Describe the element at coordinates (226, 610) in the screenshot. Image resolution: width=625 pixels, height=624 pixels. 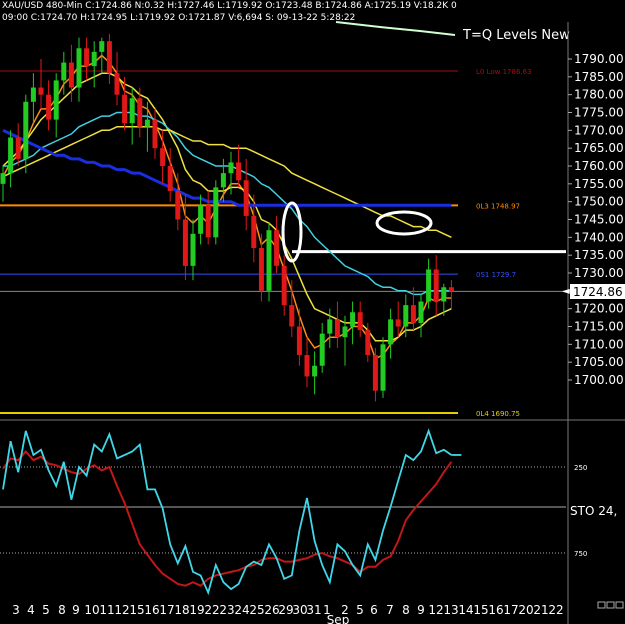
I see `date-tick-label: 23` at that location.